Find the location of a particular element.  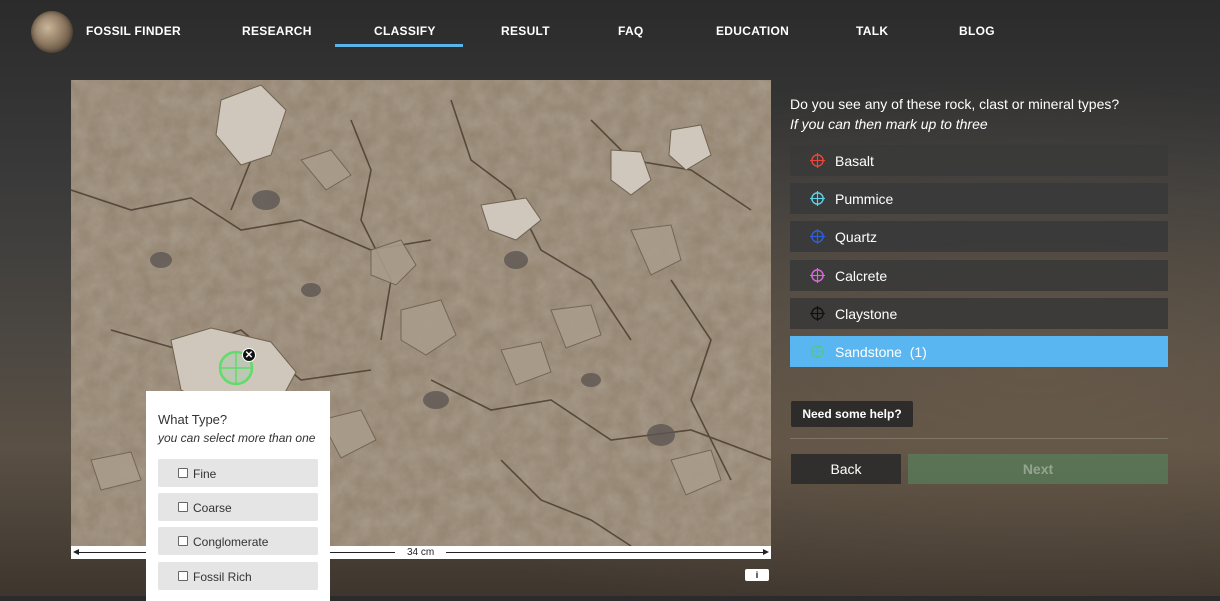

choice-calcrete: Calcrete is located at coordinates (979, 275).